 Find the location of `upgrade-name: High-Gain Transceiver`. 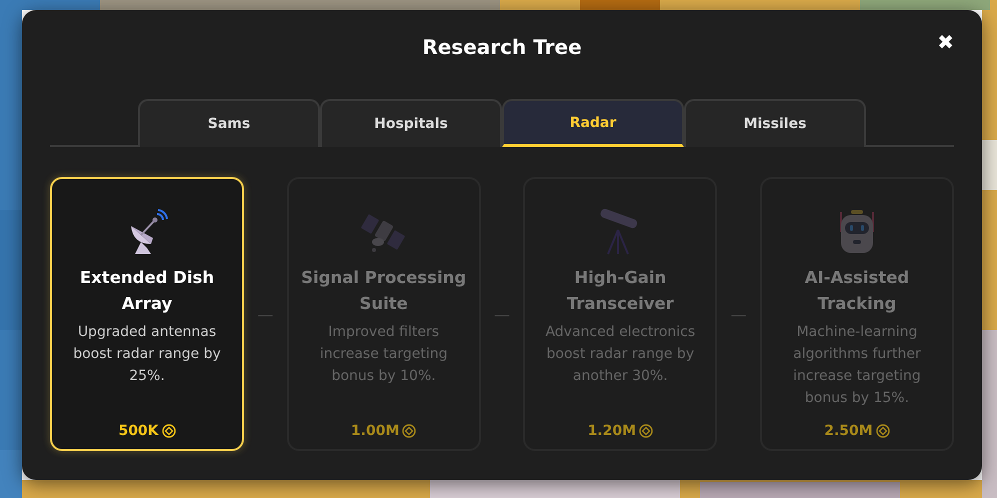

upgrade-name: High-Gain Transceiver is located at coordinates (620, 291).